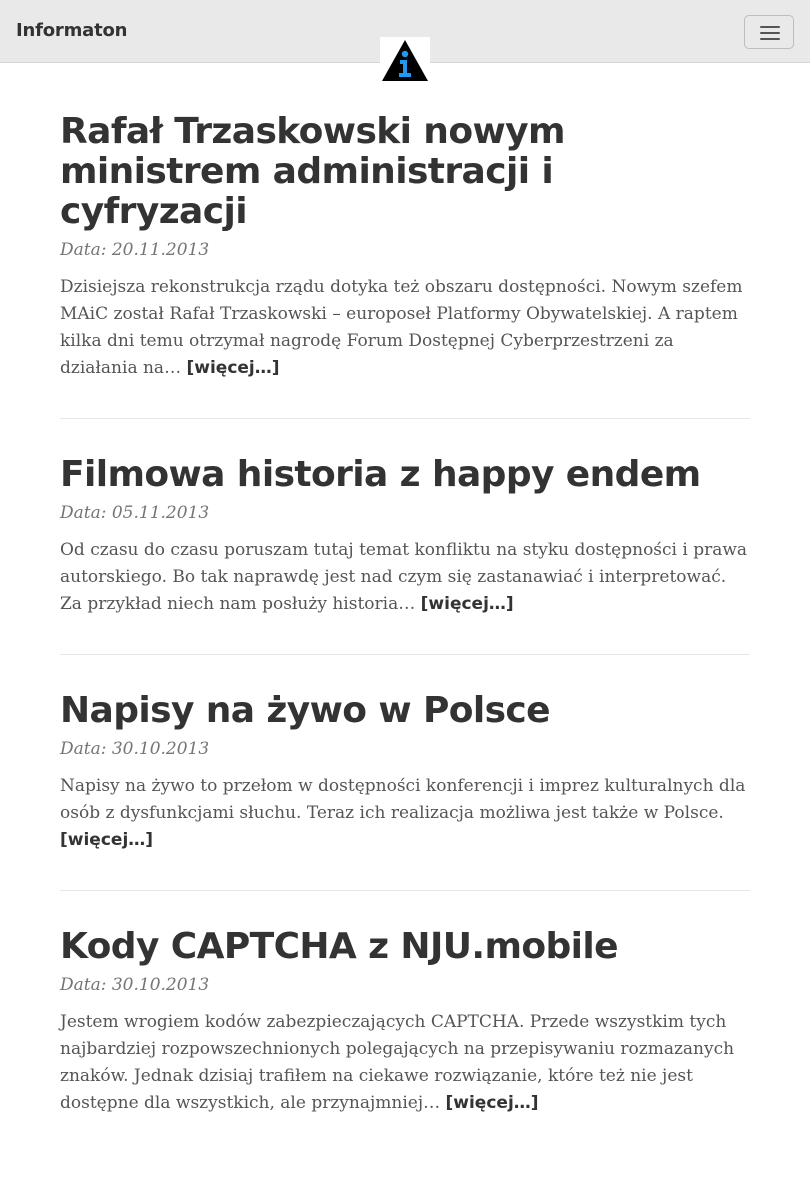 The image size is (810, 1189). Describe the element at coordinates (135, 250) in the screenshot. I see `post-date: Data: 20.11.2013` at that location.